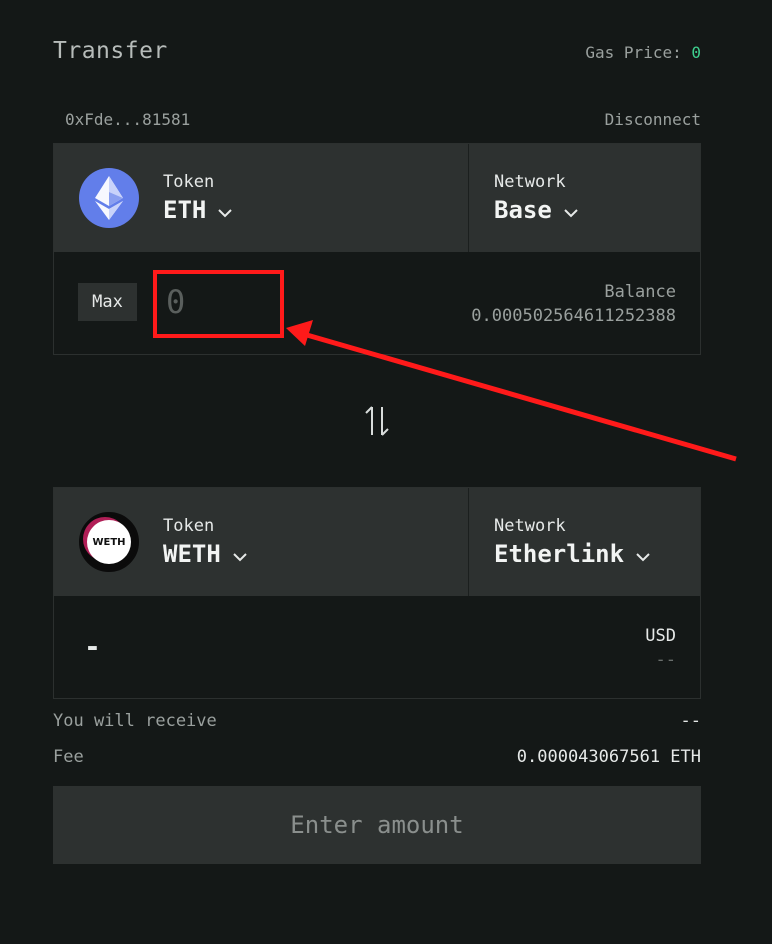 The image size is (772, 944). I want to click on from-network-text: Network Base, so click(536, 198).